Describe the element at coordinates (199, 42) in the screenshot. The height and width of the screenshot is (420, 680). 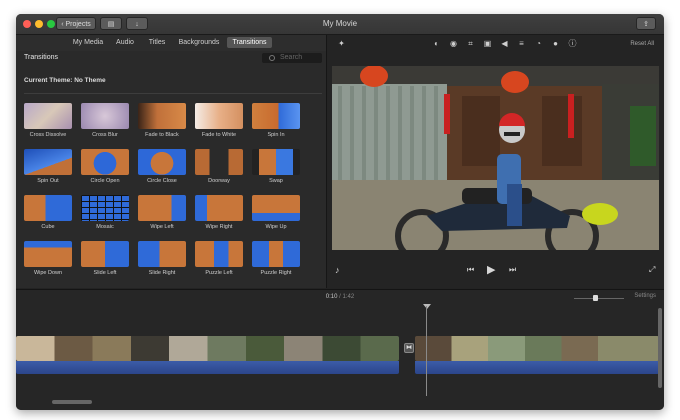
I see `tab-backgrounds: Backgrounds` at that location.